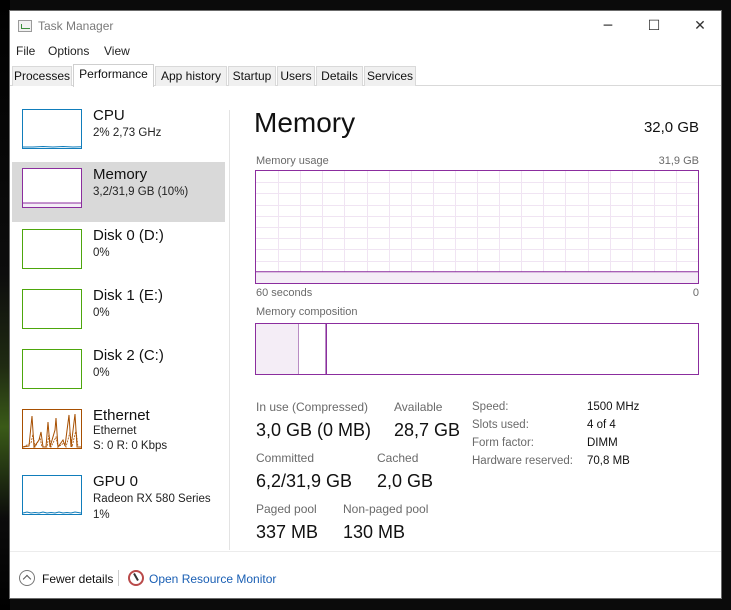 This screenshot has height=610, width=731. What do you see at coordinates (307, 312) in the screenshot?
I see `memory-composition-label: Memory composition` at bounding box center [307, 312].